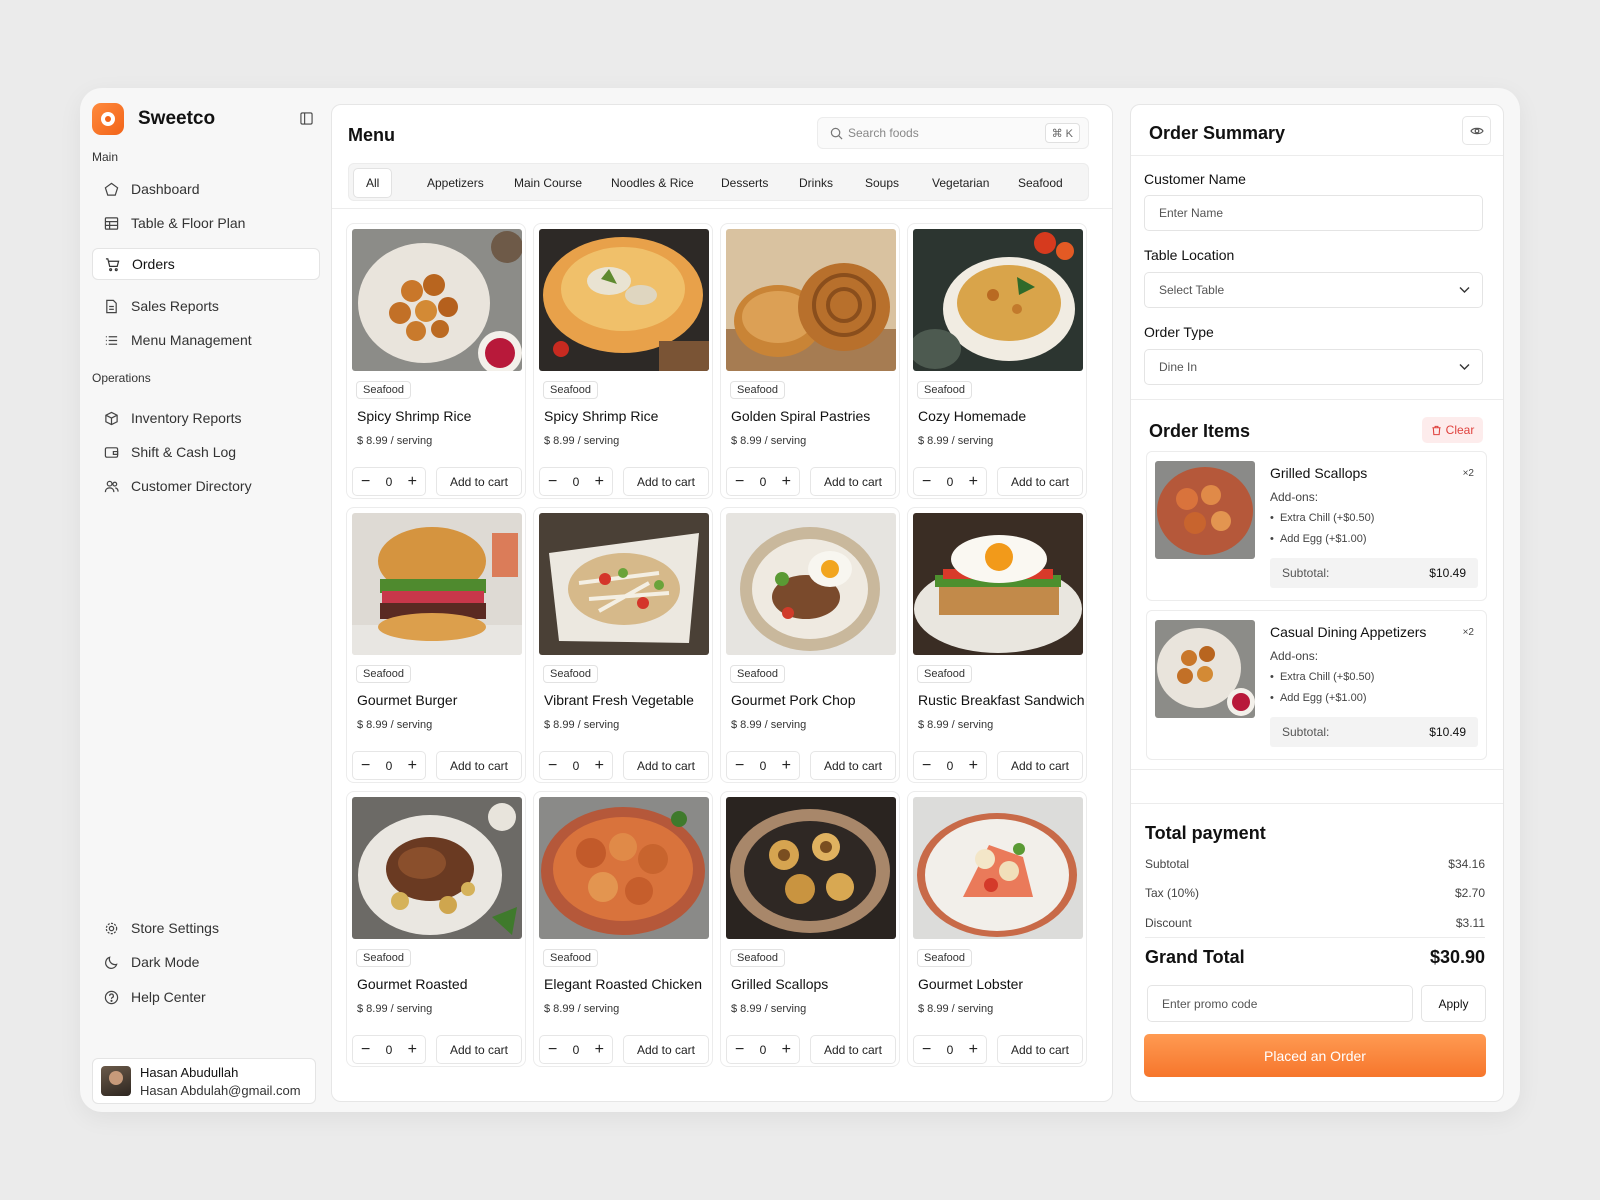 The image size is (1600, 1200). Describe the element at coordinates (111, 189) in the screenshot. I see `pentagon-icon` at that location.